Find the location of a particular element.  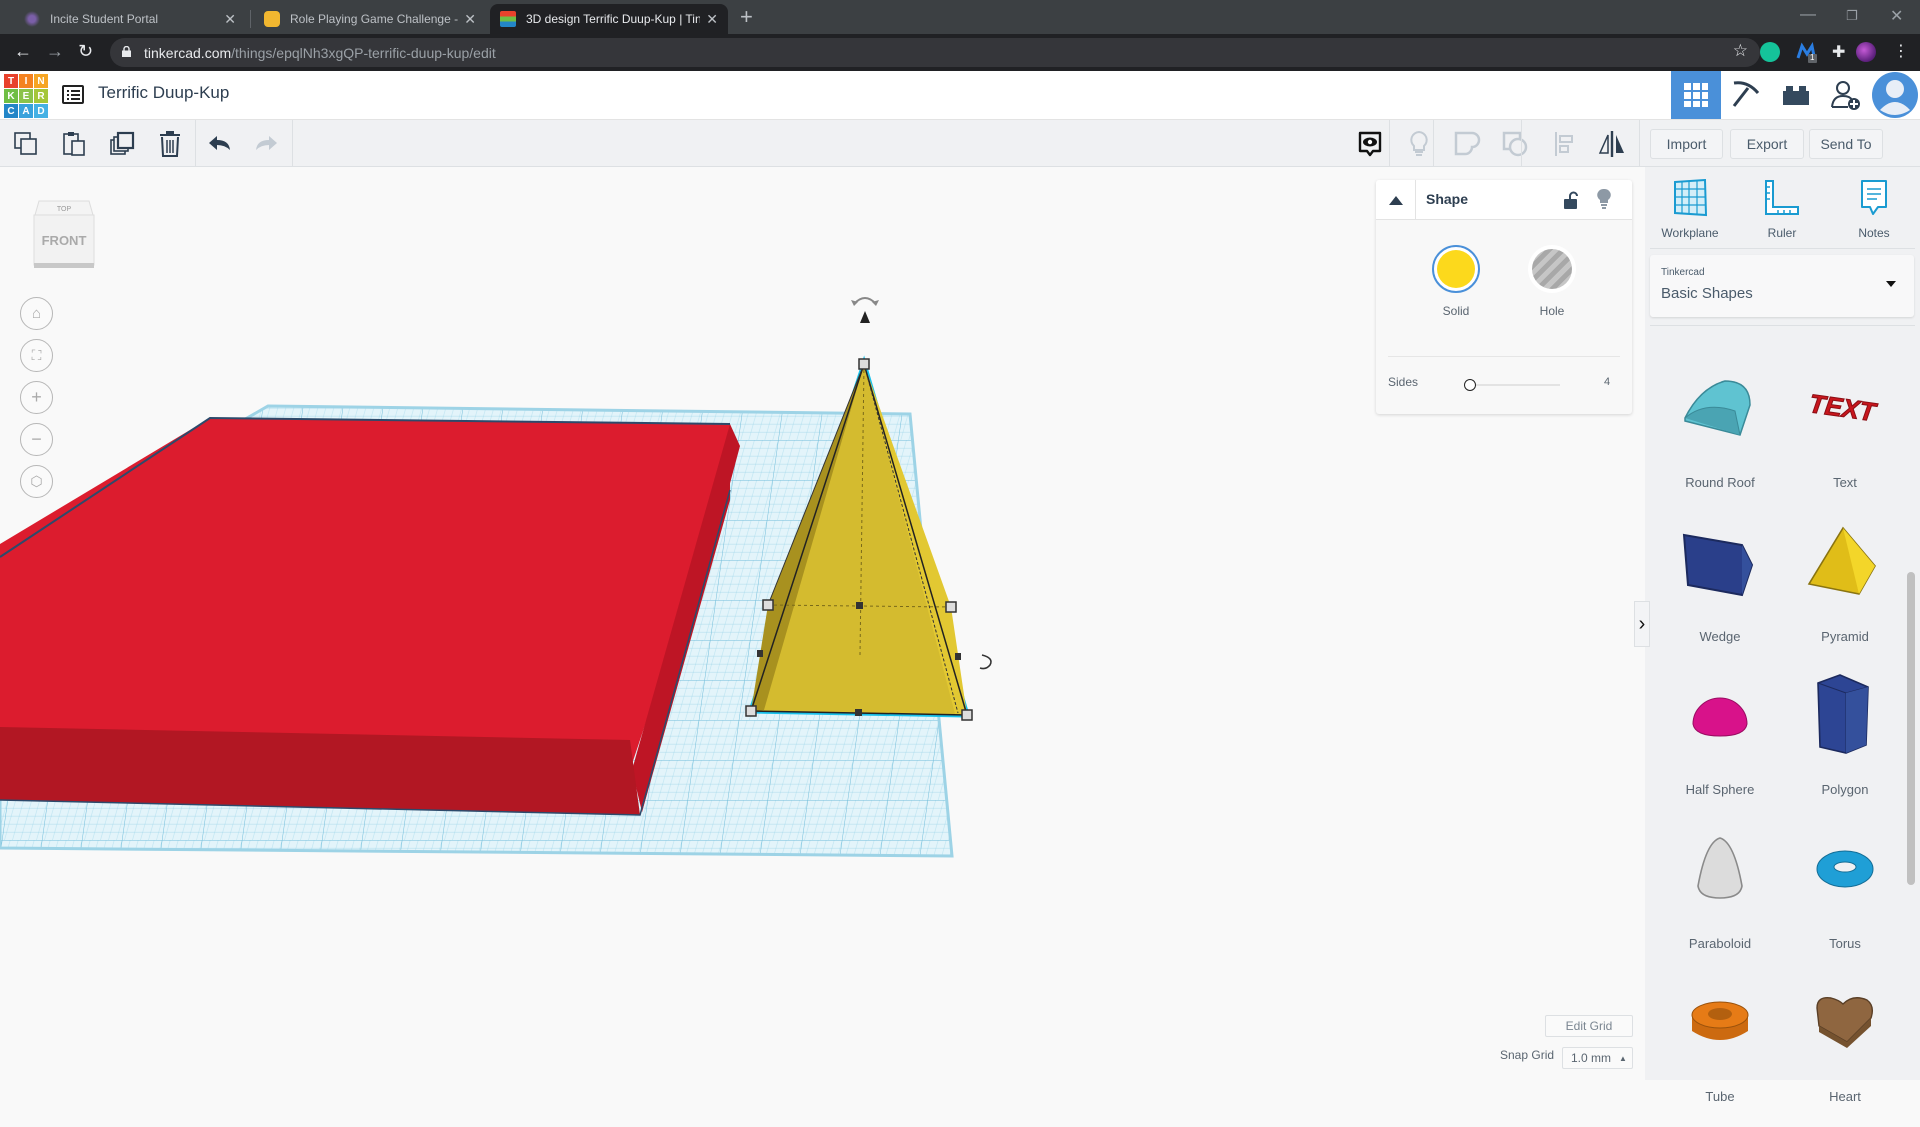

import-button: Import is located at coordinates (1686, 144).